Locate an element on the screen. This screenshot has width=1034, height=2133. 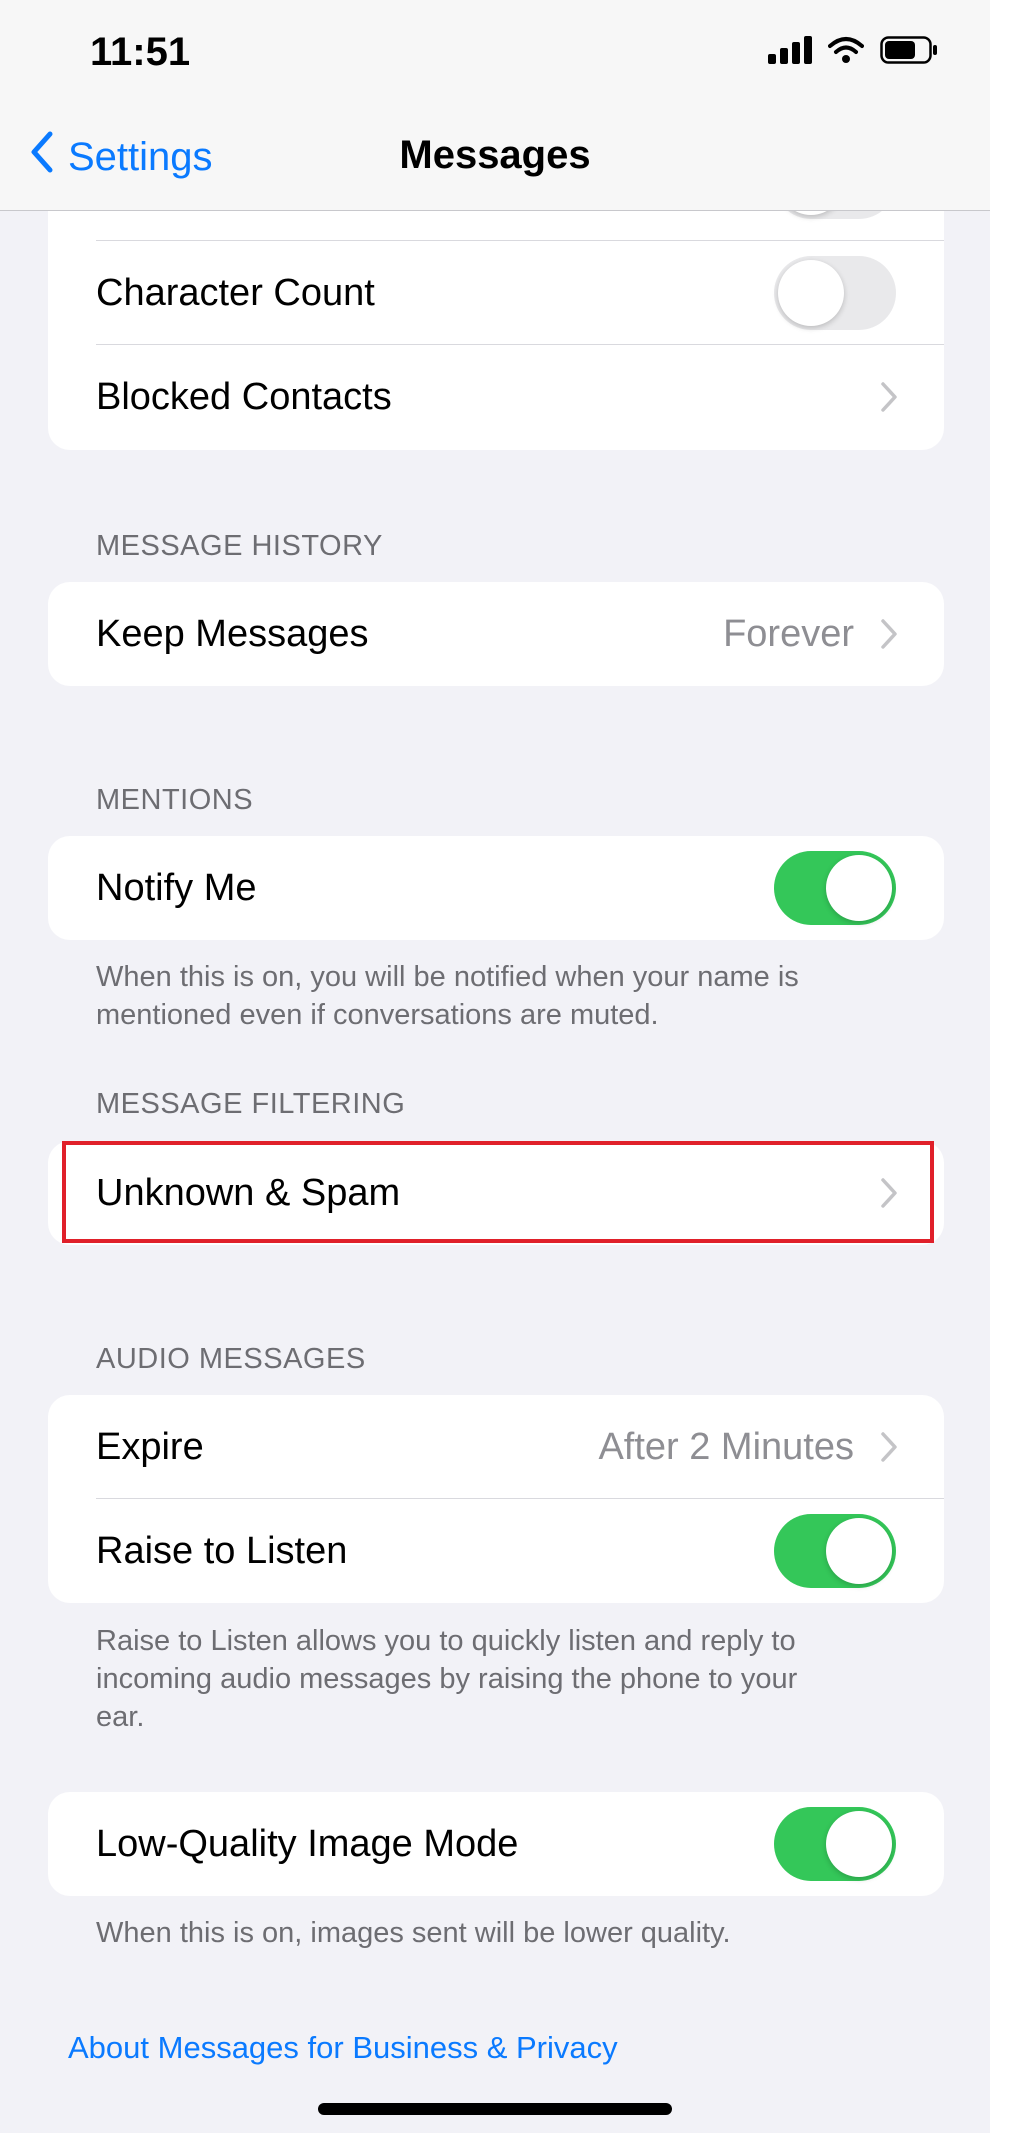
message-history-group: Keep Messages Forever is located at coordinates (496, 634).